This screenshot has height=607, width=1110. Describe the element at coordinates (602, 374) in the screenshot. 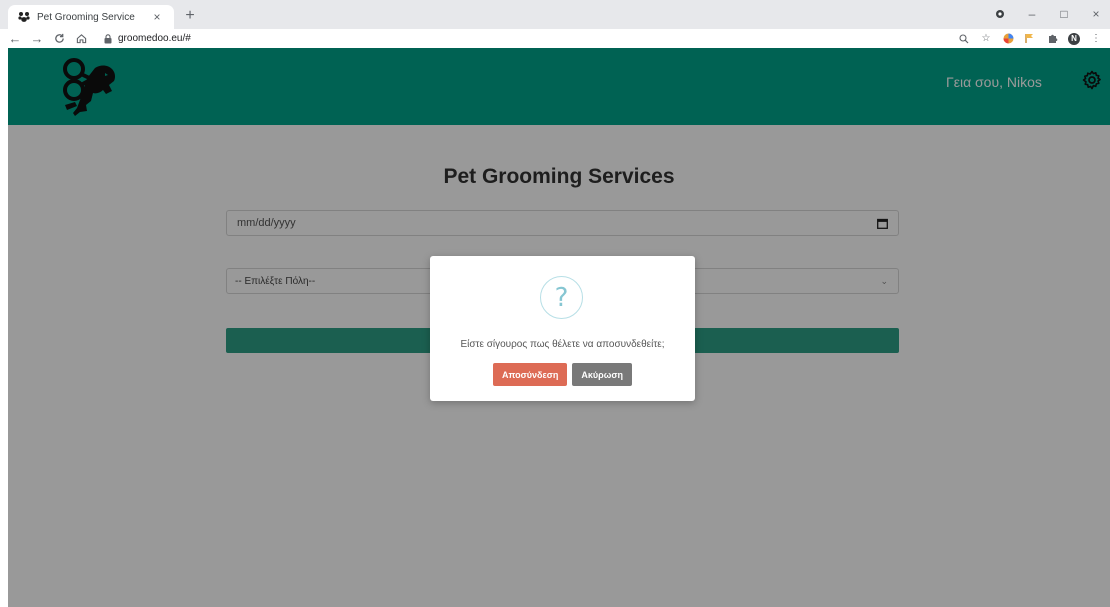

I see `cancel-button: Ακύρωση` at that location.